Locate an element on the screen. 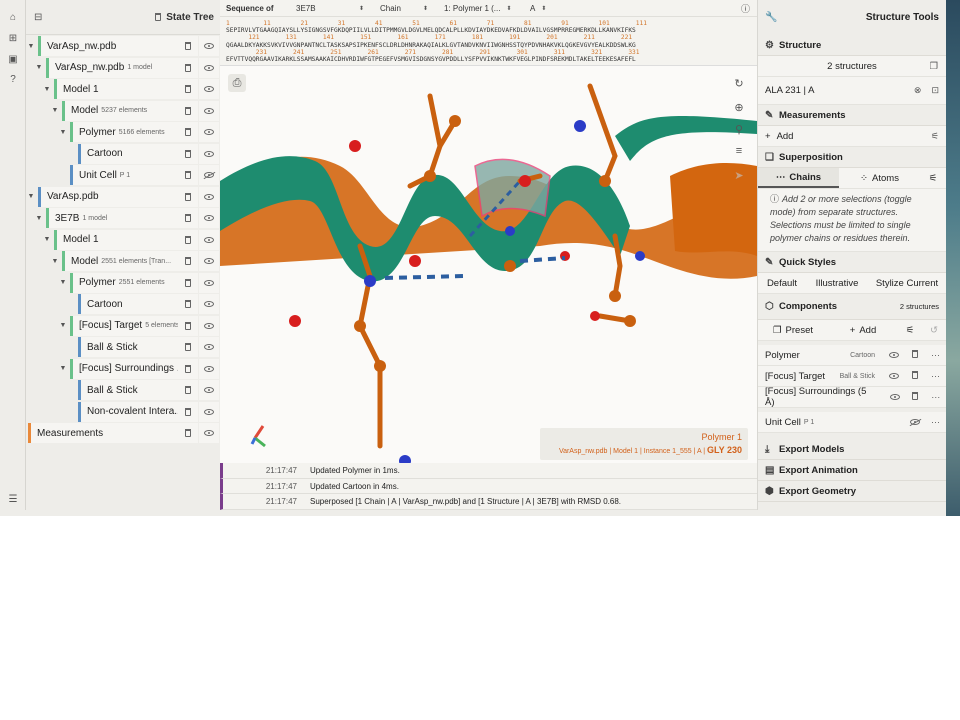 Image resolution: width=960 pixels, height=720 pixels. structure-select: 3E7B ⬍ is located at coordinates (334, 8).